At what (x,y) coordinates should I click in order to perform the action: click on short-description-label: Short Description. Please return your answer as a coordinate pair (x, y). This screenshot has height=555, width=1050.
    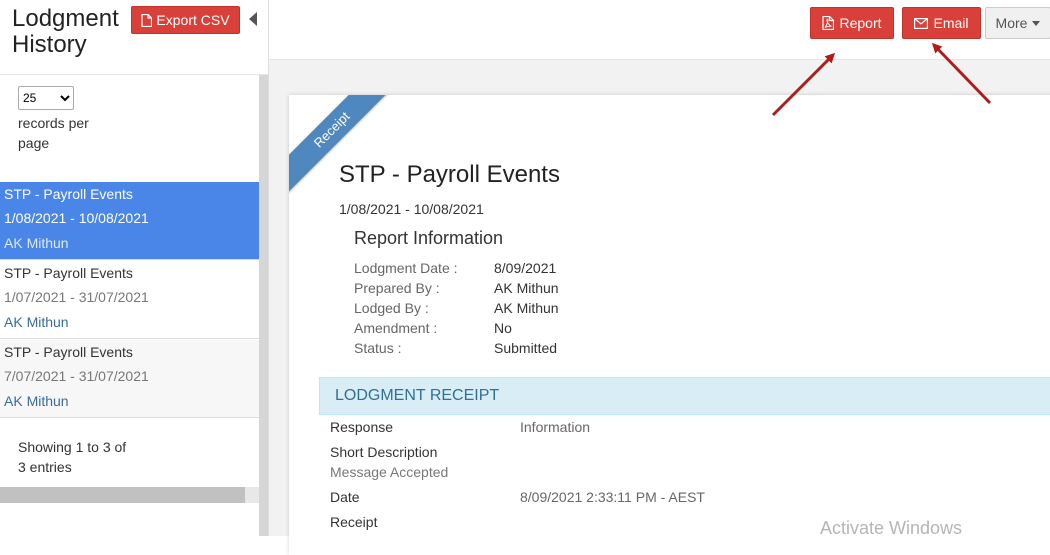
    Looking at the image, I should click on (384, 452).